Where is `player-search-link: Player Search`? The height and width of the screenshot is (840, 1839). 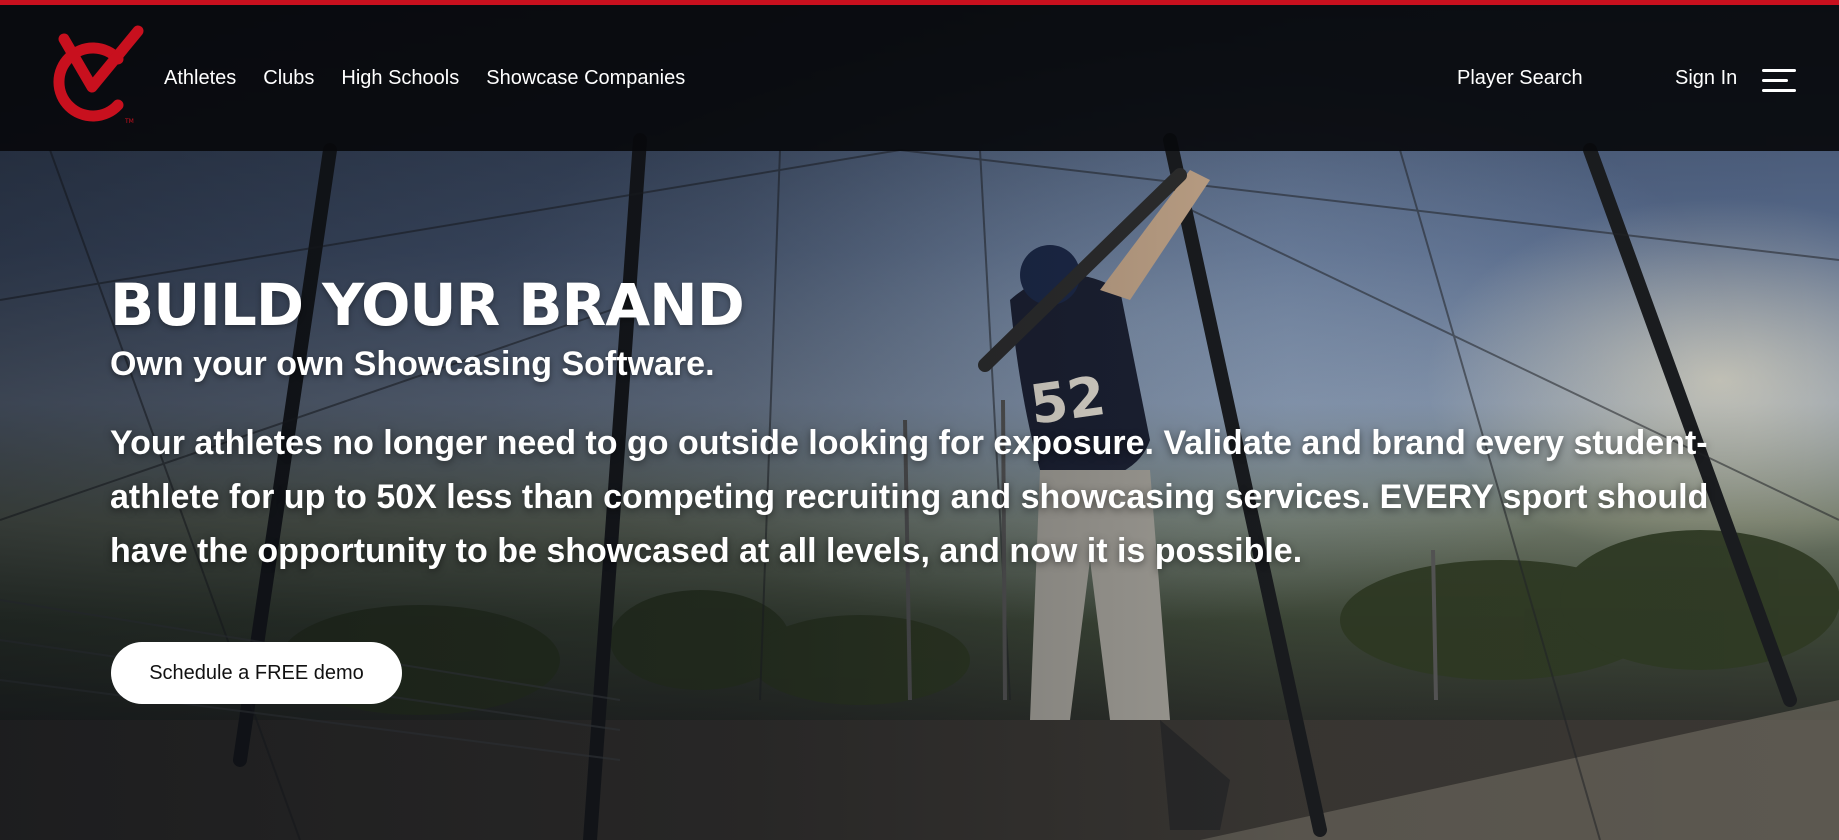
player-search-link: Player Search is located at coordinates (1520, 78).